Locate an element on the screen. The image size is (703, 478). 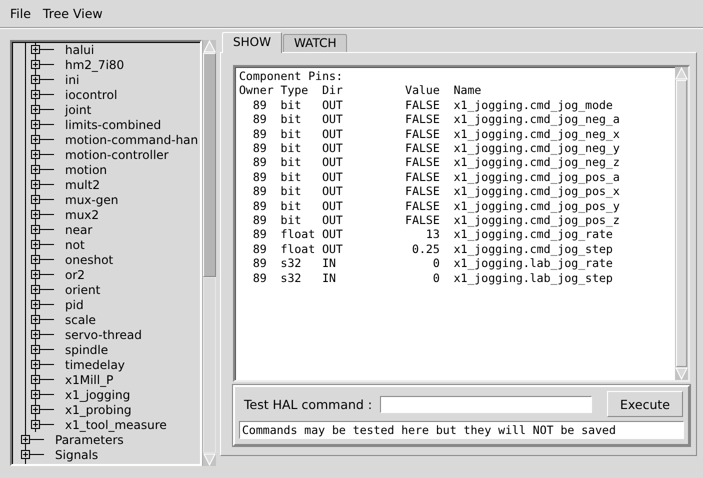
table-cell: x1_jogging.cmd_jog_neg_a is located at coordinates (537, 119).